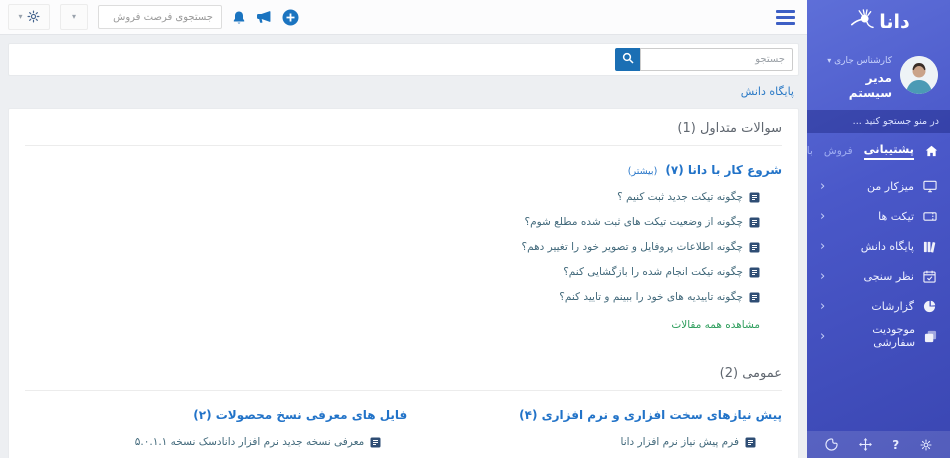 Image resolution: width=950 pixels, height=458 pixels. Describe the element at coordinates (878, 186) in the screenshot. I see `sidebar-item-my-desk: میزکار من ‹` at that location.